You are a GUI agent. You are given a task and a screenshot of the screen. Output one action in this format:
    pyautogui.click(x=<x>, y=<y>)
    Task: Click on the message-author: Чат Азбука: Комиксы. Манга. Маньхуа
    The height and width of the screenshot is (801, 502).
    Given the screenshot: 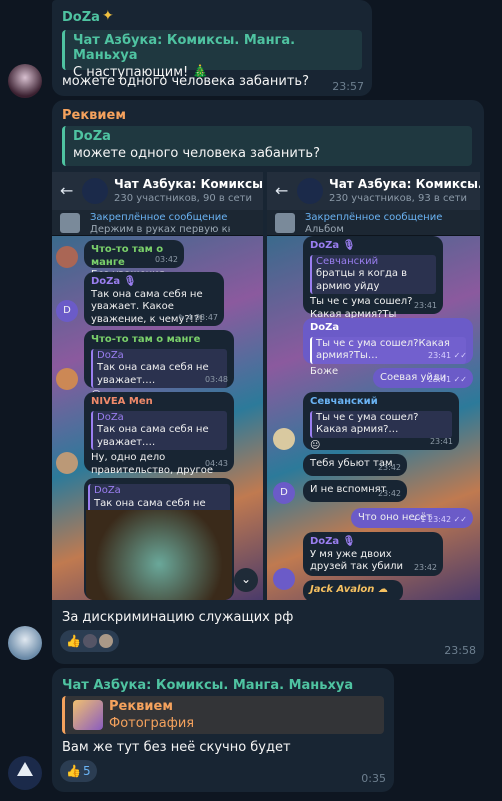 What is the action you would take?
    pyautogui.click(x=207, y=685)
    